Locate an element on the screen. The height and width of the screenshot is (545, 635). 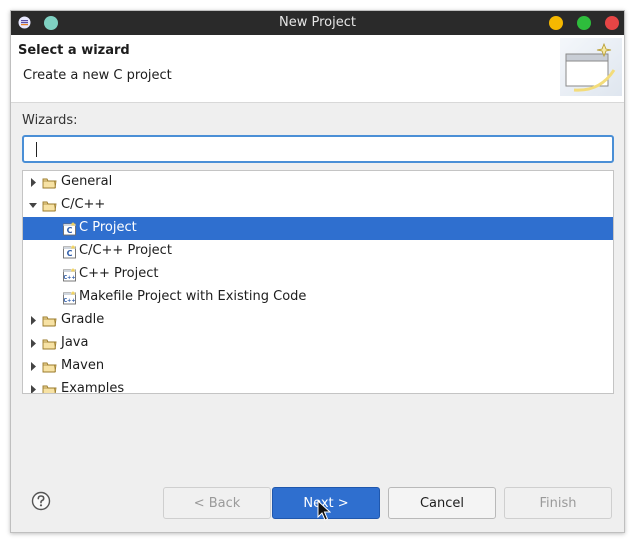
tree-item-label: C Project is located at coordinates (108, 227).